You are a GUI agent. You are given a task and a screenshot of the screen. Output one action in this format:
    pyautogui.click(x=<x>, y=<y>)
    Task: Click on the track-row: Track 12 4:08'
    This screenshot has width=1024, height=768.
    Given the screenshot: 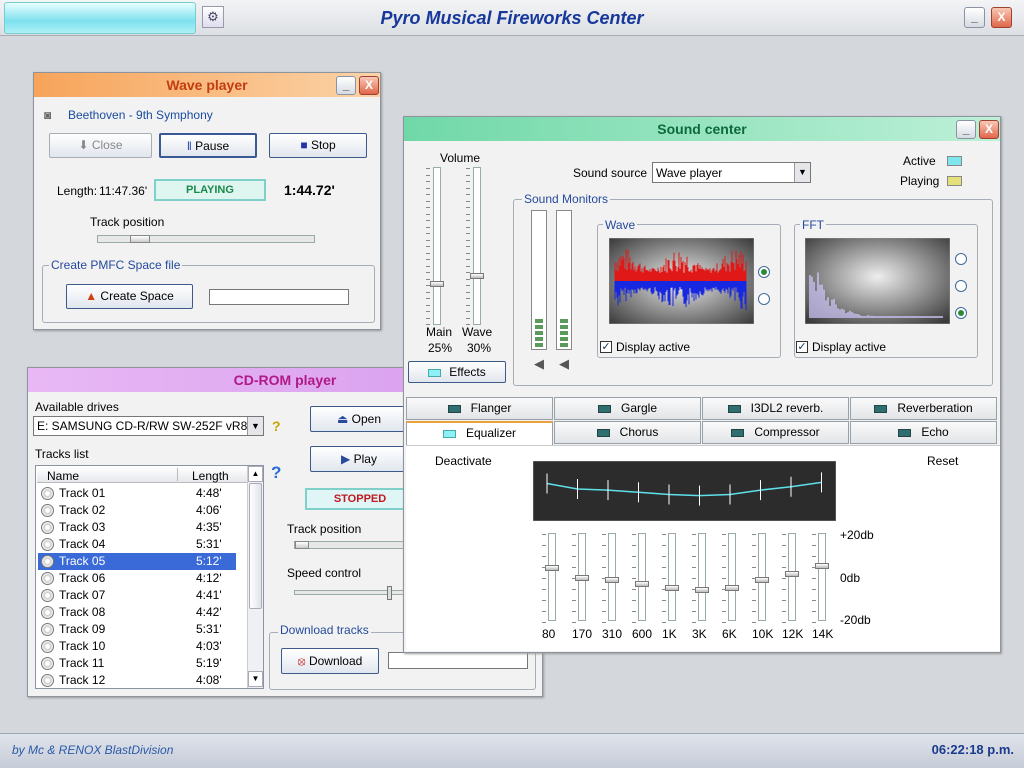 What is the action you would take?
    pyautogui.click(x=137, y=680)
    